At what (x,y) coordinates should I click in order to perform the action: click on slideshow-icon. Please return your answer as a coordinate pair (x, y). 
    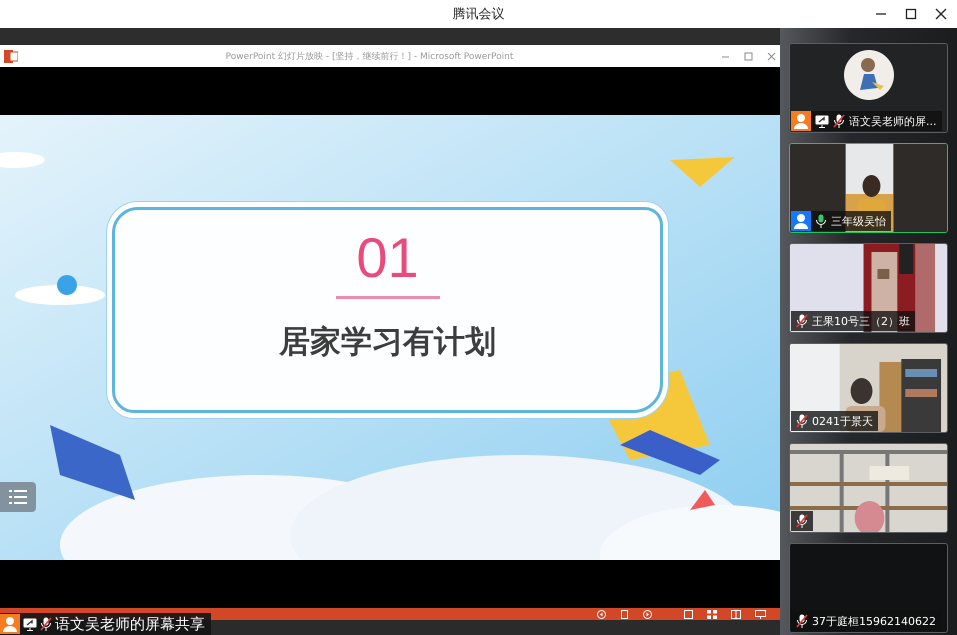
    Looking at the image, I should click on (760, 614).